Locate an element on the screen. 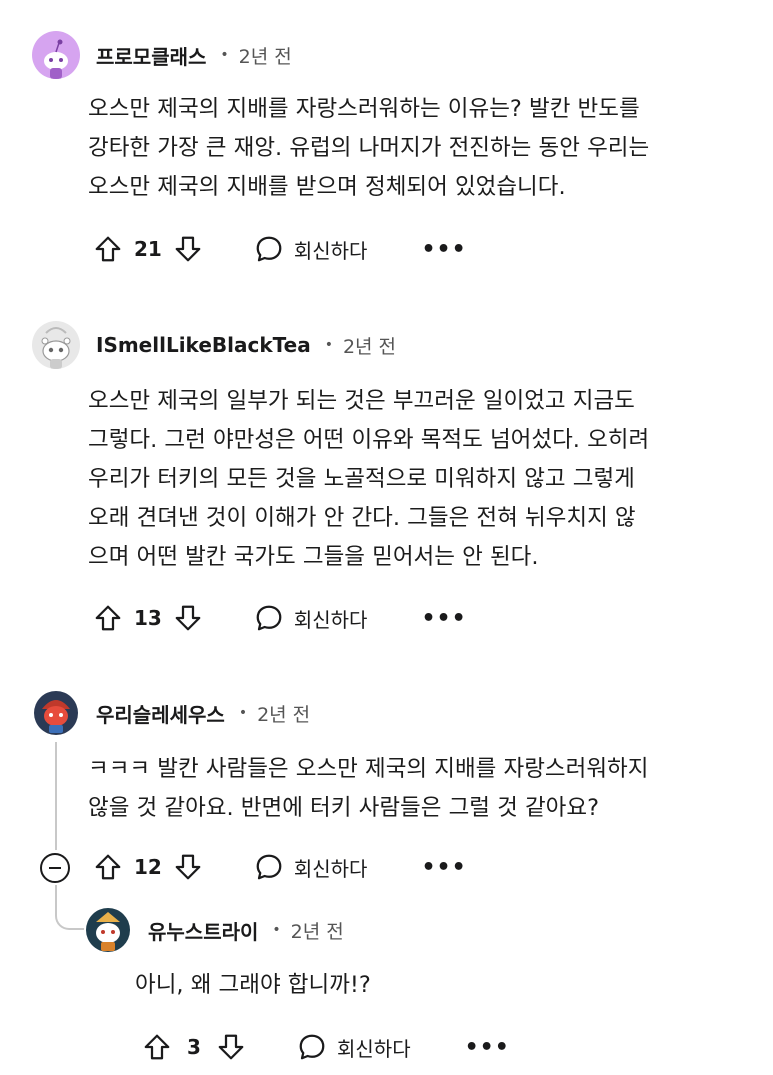 The width and height of the screenshot is (773, 1075). comment-header: 유누스트라이 • 2년 전 is located at coordinates (214, 930).